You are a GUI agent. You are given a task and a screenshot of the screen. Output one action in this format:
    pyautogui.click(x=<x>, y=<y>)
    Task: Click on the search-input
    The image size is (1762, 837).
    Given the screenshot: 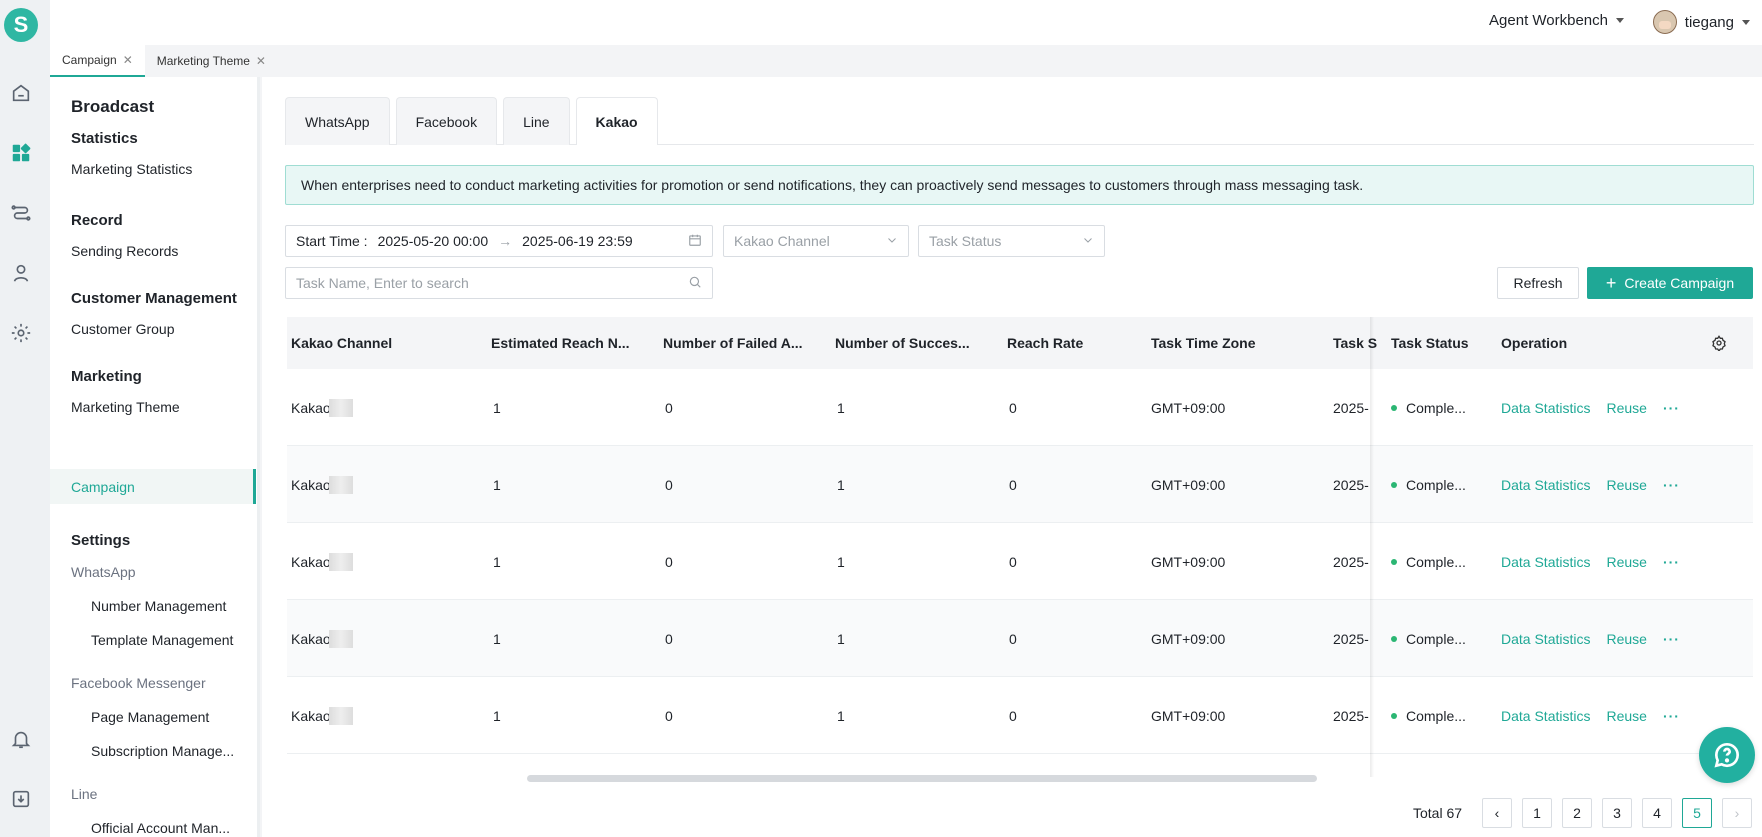 What is the action you would take?
    pyautogui.click(x=492, y=283)
    